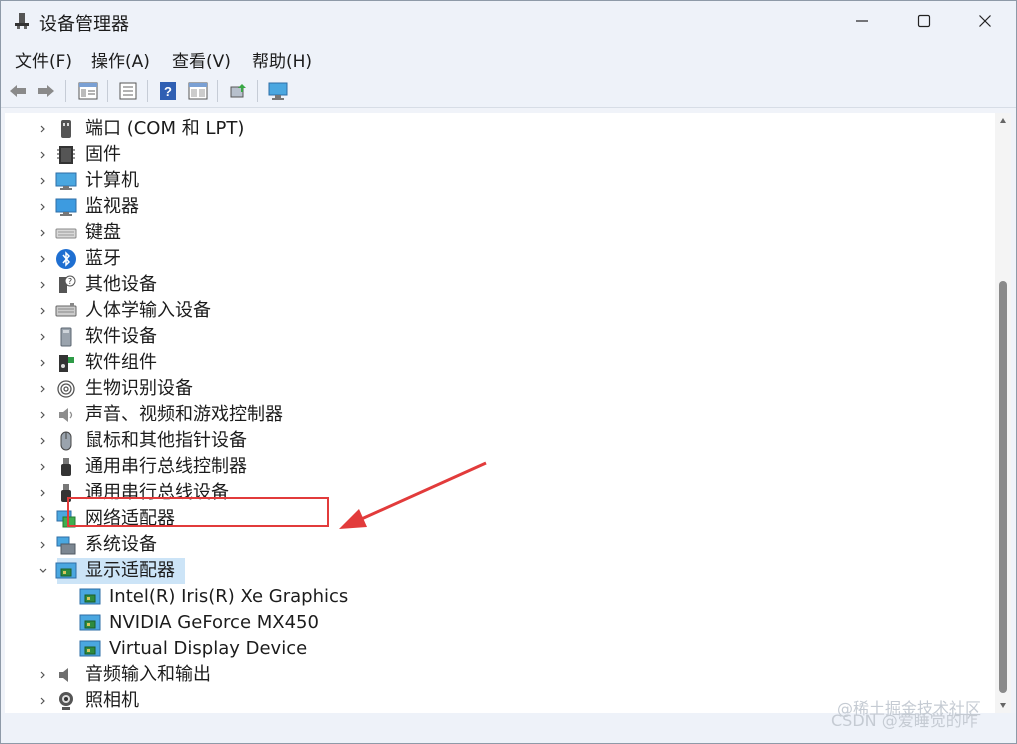 This screenshot has height=744, width=1017. Describe the element at coordinates (43, 59) in the screenshot. I see `menu-file: 文件(F)` at that location.